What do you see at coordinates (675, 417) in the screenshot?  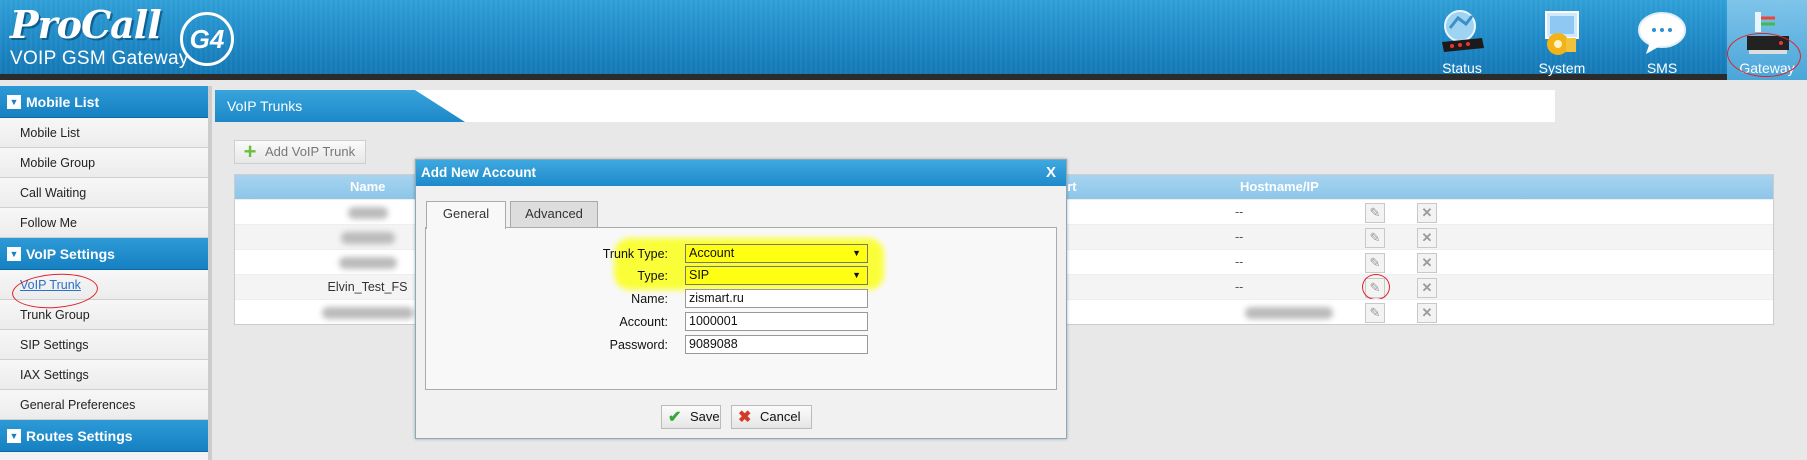 I see `checkmark-icon: ✔` at bounding box center [675, 417].